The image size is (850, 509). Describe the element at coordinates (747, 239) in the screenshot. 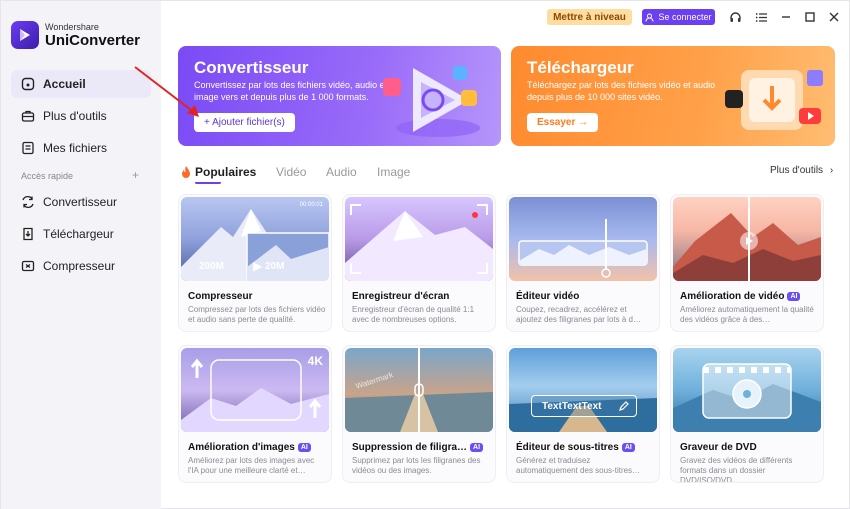

I see `video-enhancer-thumbnail` at that location.